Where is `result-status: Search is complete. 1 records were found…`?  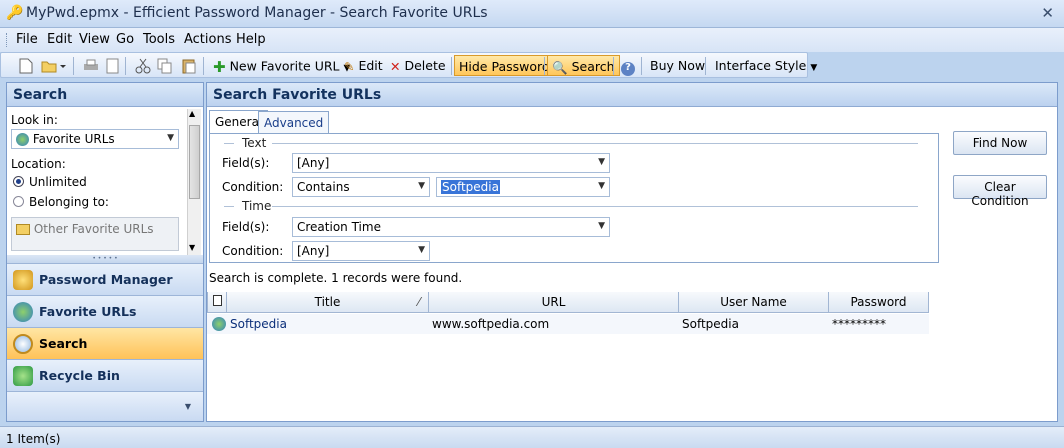
result-status: Search is complete. 1 records were found… is located at coordinates (336, 278).